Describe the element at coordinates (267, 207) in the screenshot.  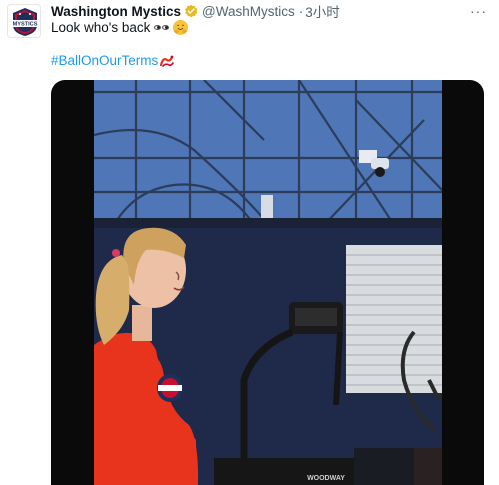
I see `wall-sensor` at that location.